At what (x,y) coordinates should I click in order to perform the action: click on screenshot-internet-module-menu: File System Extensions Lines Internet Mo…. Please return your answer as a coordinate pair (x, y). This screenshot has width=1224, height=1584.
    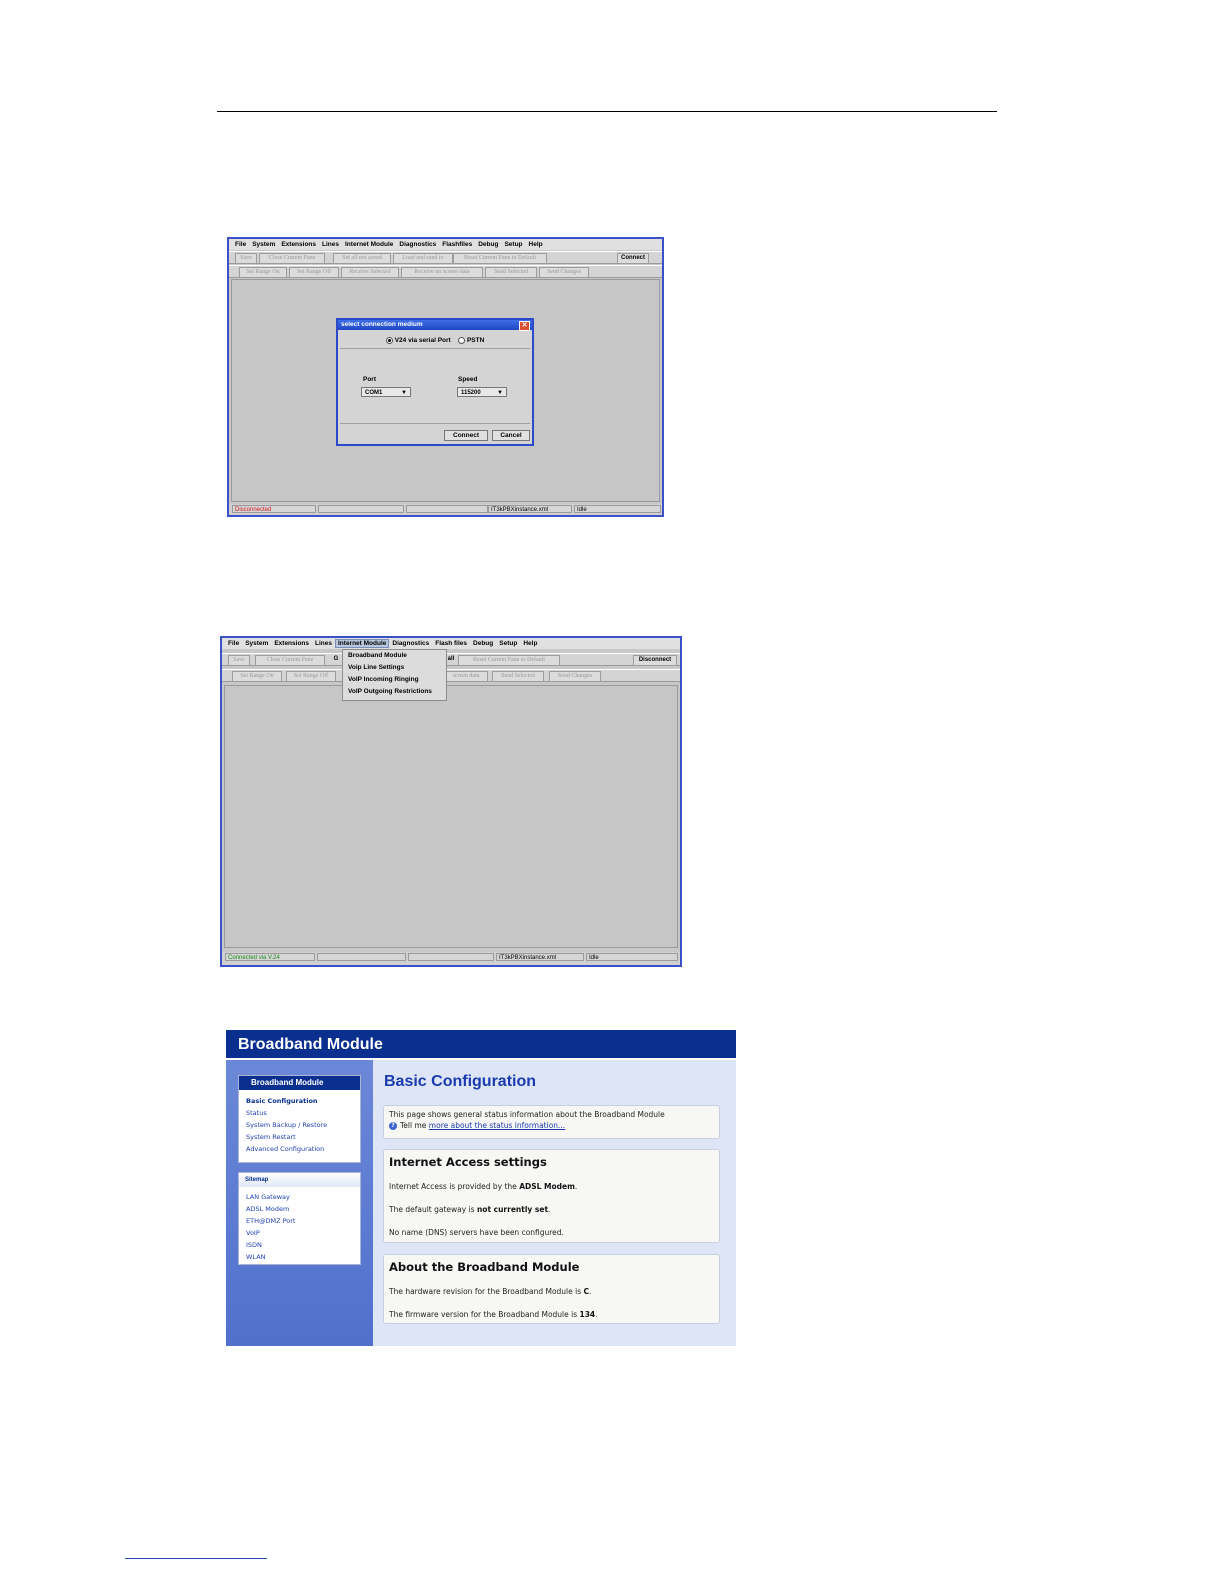
    Looking at the image, I should click on (451, 801).